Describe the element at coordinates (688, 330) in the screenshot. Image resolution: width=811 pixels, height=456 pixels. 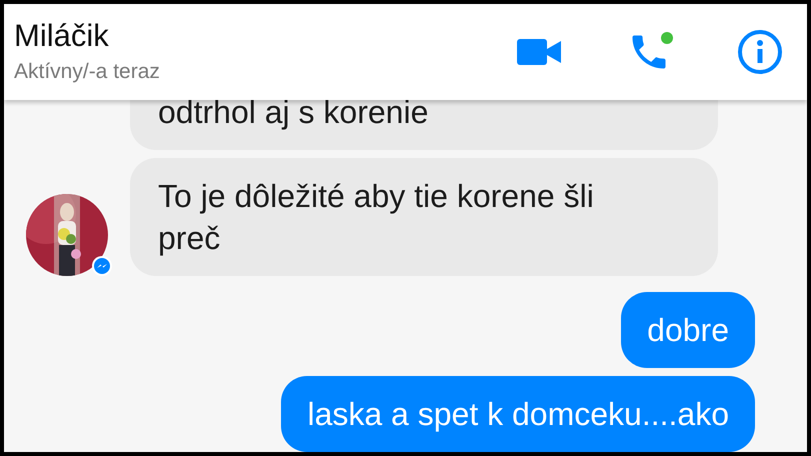
I see `outgoing-message: dobre` at that location.